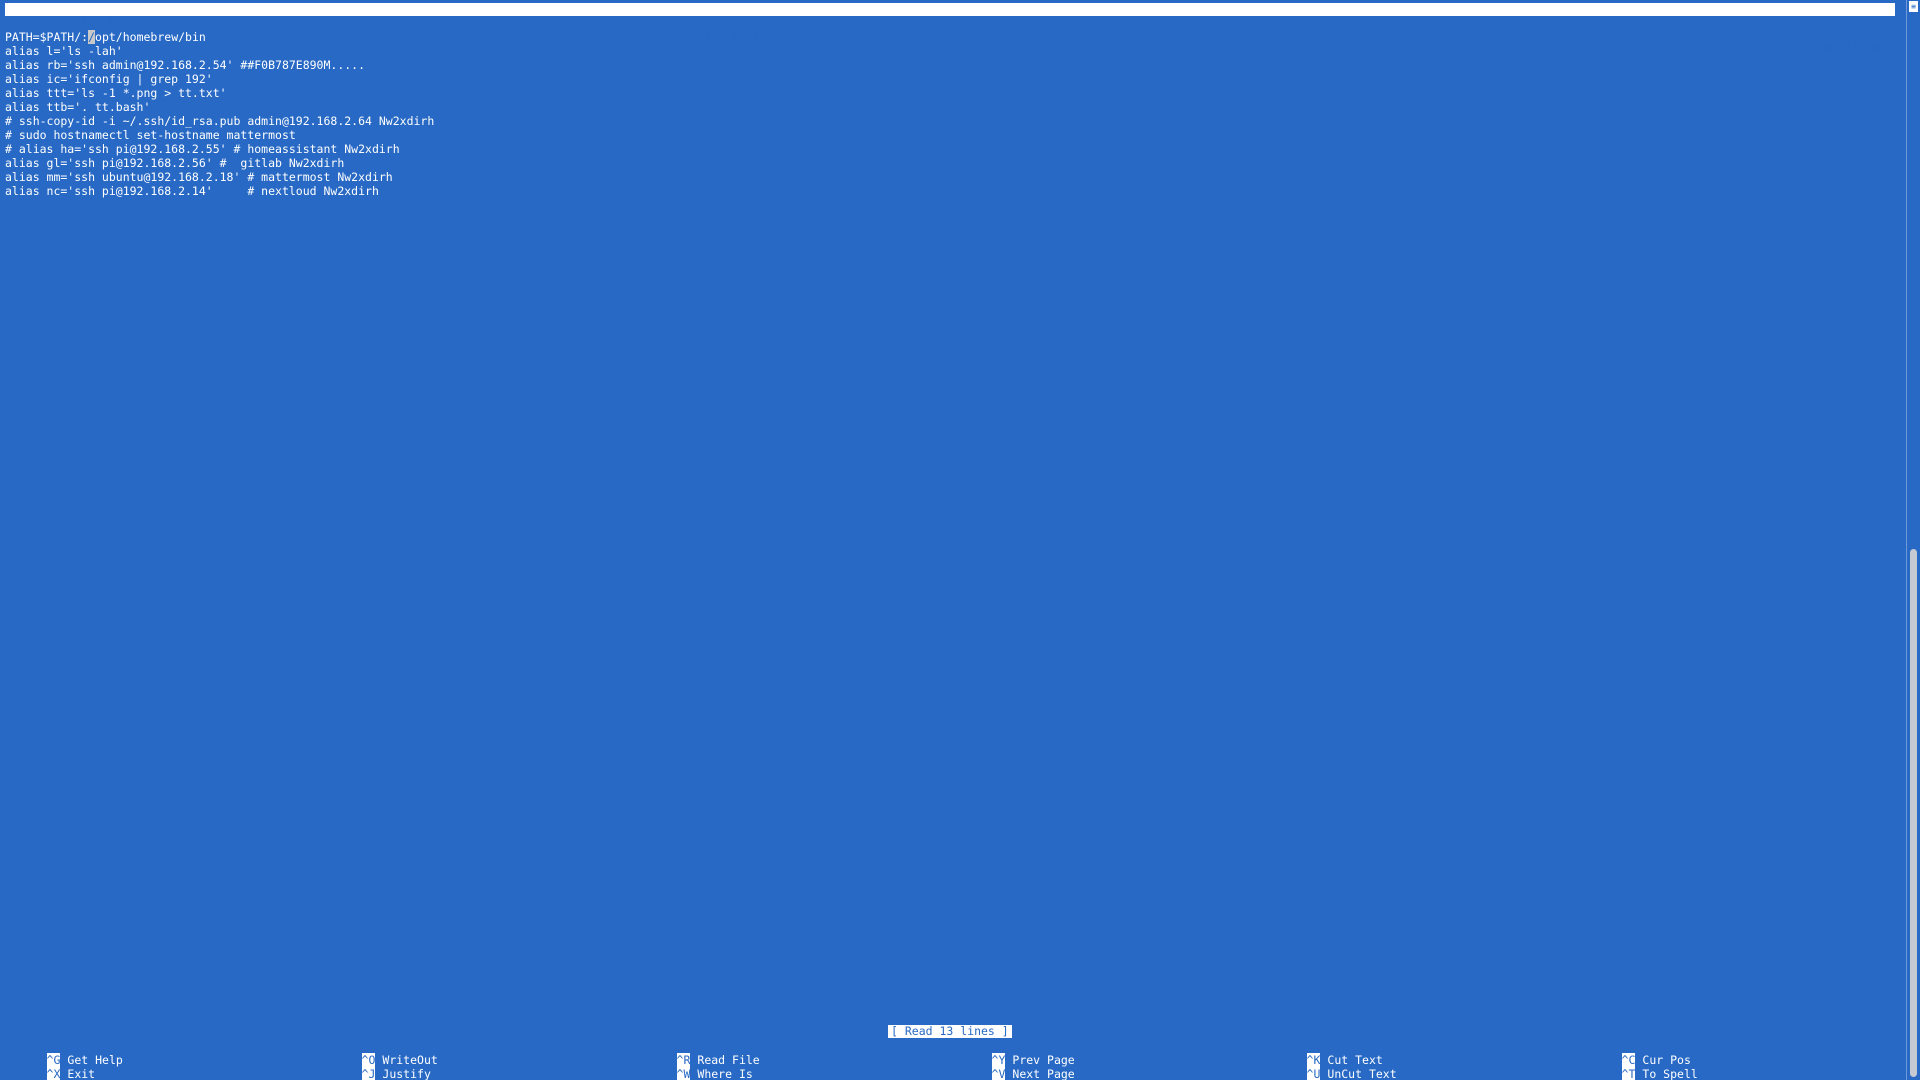 The image size is (1920, 1080). Describe the element at coordinates (81, 1073) in the screenshot. I see `shortcut-label: Exit` at that location.